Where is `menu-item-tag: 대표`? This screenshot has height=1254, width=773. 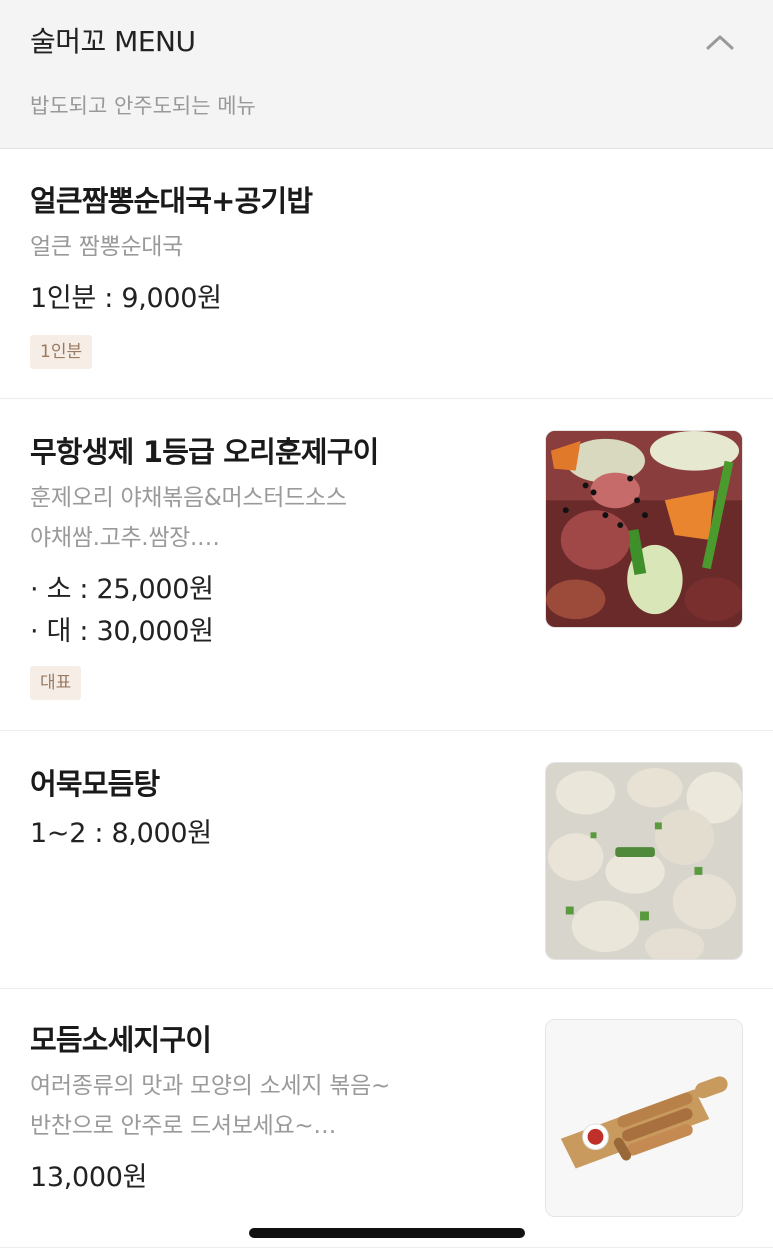 menu-item-tag: 대표 is located at coordinates (56, 683).